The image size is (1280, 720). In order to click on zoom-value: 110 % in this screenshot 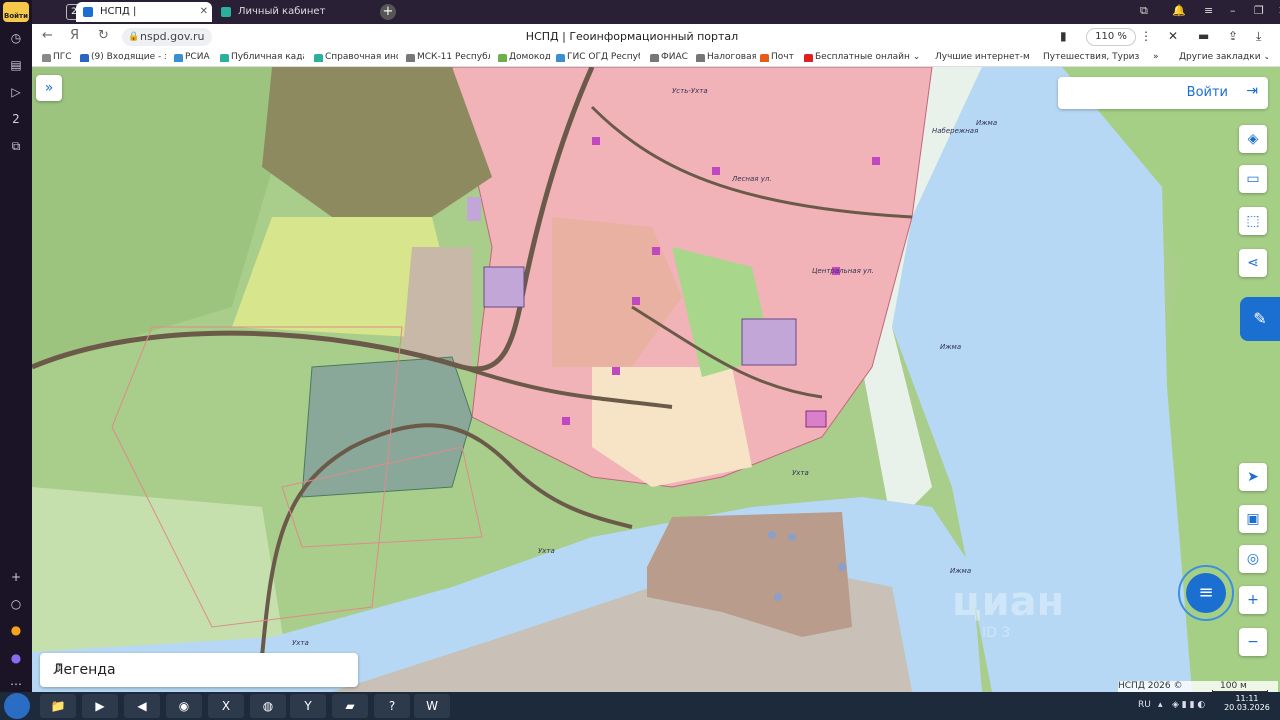, I will do `click(1111, 36)`.